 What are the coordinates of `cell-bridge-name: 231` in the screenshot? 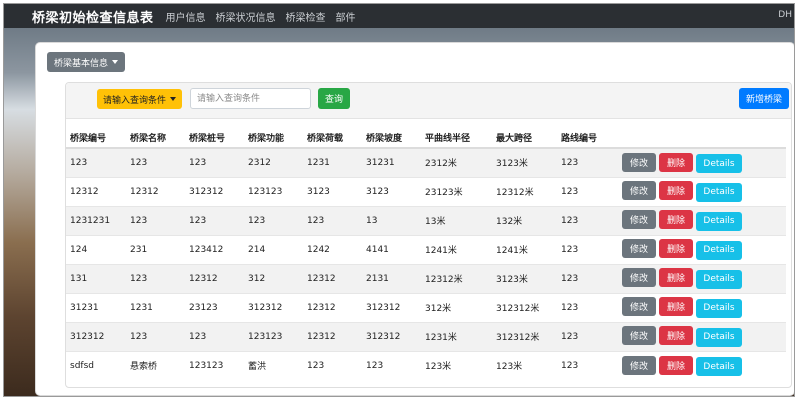 It's located at (155, 249).